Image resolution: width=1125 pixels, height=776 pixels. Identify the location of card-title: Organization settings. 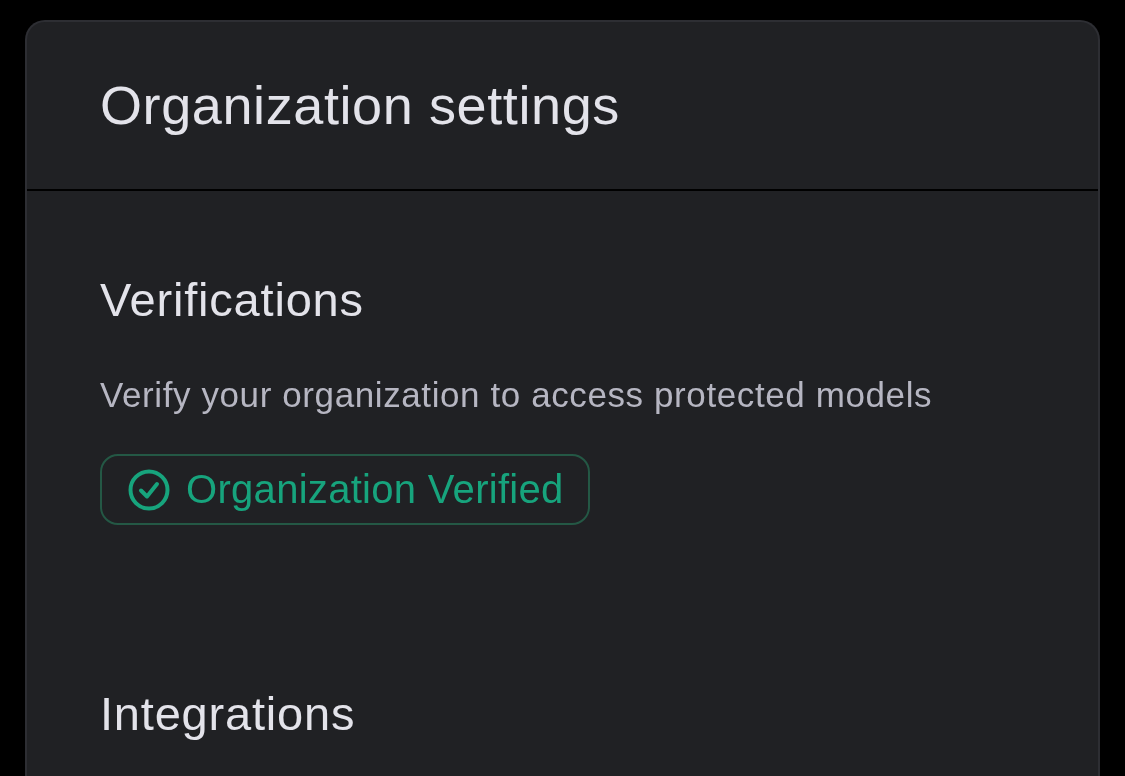
(360, 105).